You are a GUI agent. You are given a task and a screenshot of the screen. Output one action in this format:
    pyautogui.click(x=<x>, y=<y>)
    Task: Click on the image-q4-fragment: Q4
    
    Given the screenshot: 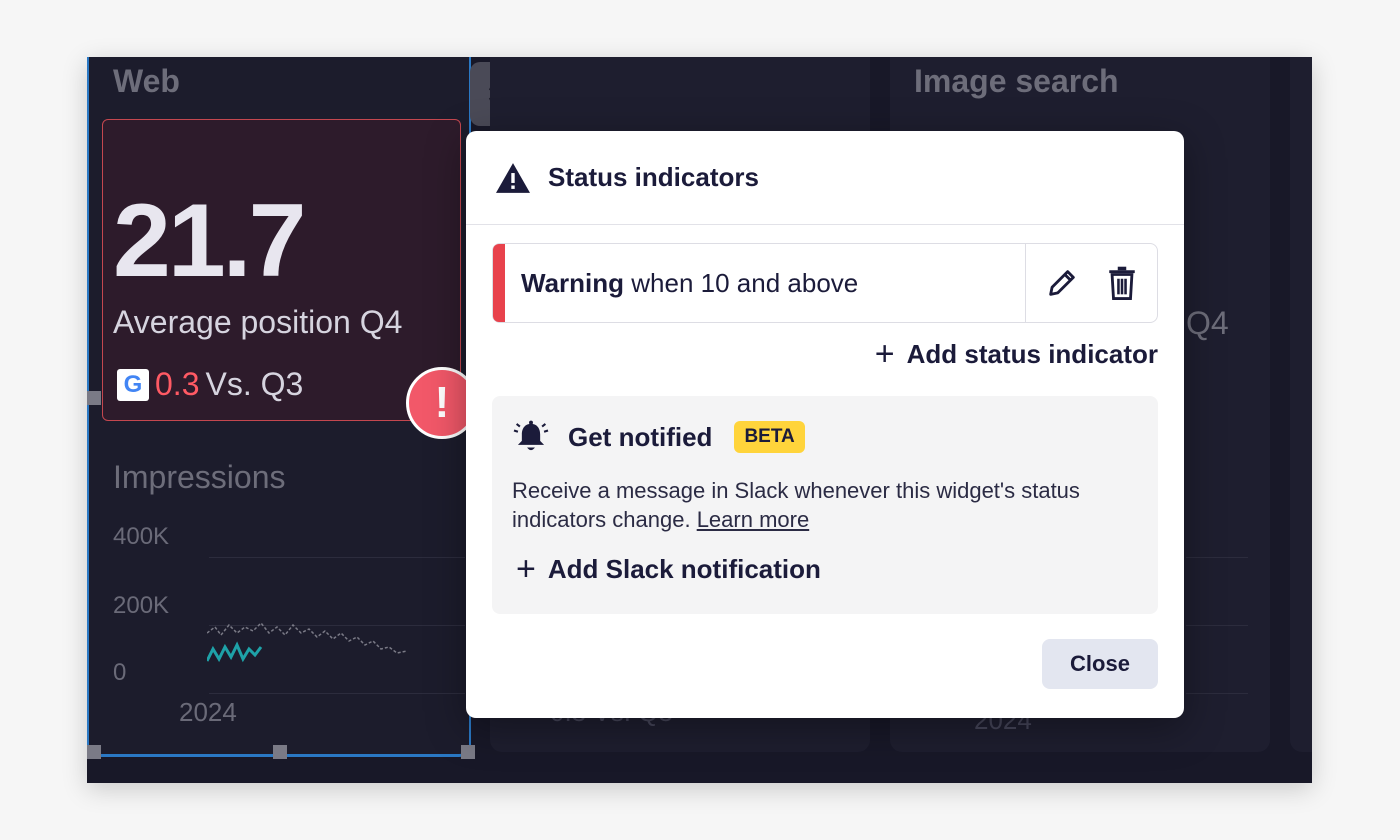 What is the action you would take?
    pyautogui.click(x=1207, y=323)
    